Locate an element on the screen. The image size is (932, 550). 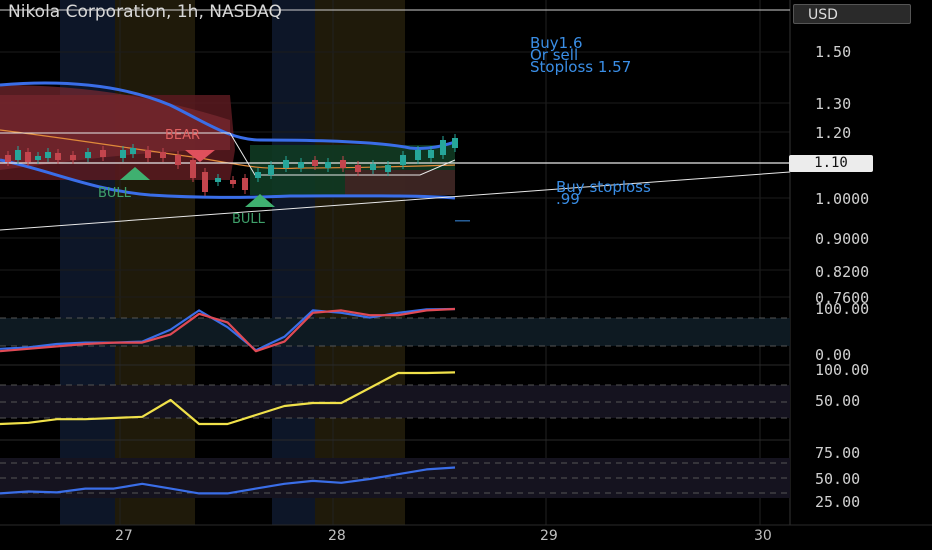
current-price-tag: 1.10 is located at coordinates (831, 163).